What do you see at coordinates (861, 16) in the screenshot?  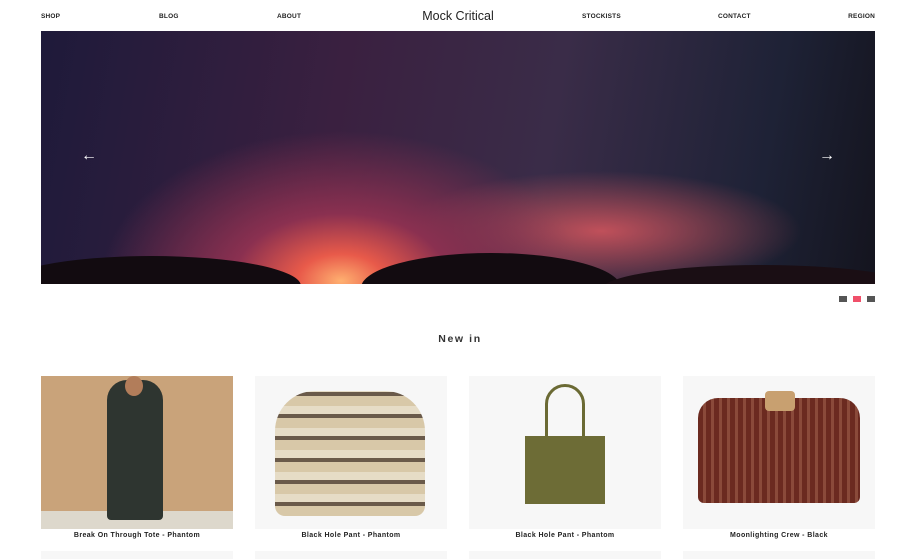 I see `nav-region: REGION` at bounding box center [861, 16].